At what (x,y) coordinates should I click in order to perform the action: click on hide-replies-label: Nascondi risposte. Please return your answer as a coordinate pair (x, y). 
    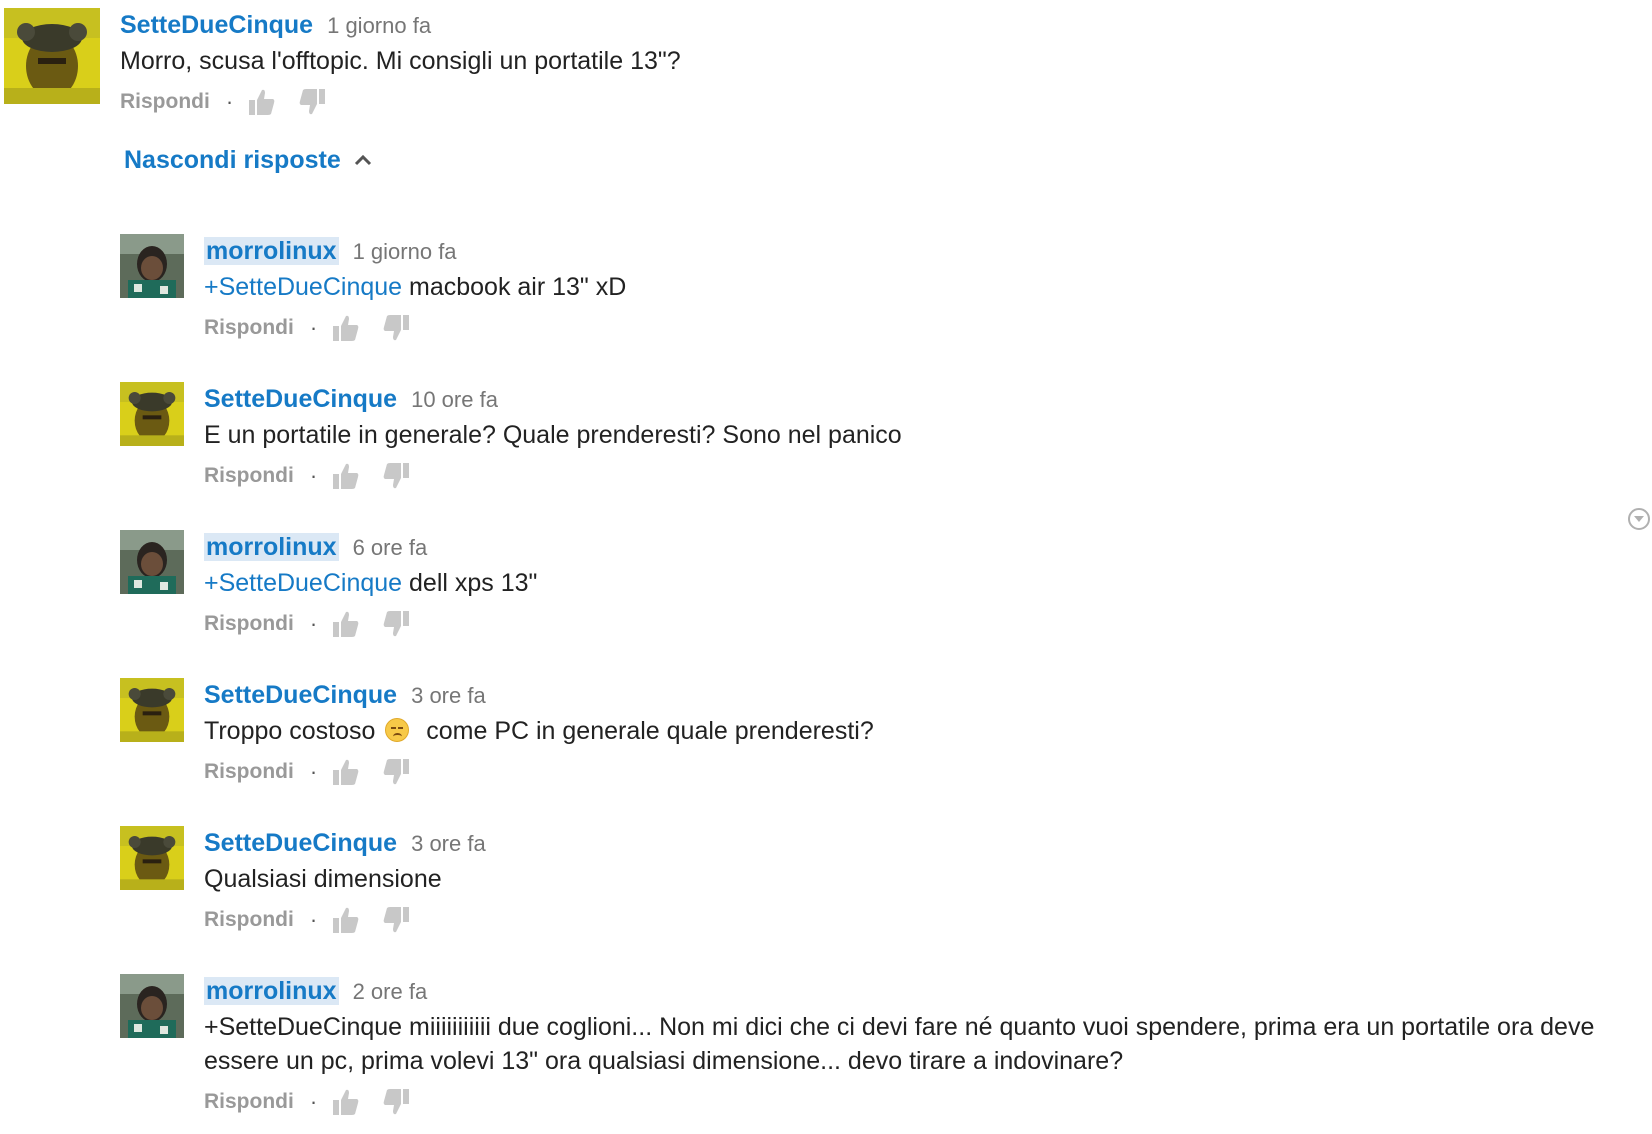
    Looking at the image, I should click on (232, 160).